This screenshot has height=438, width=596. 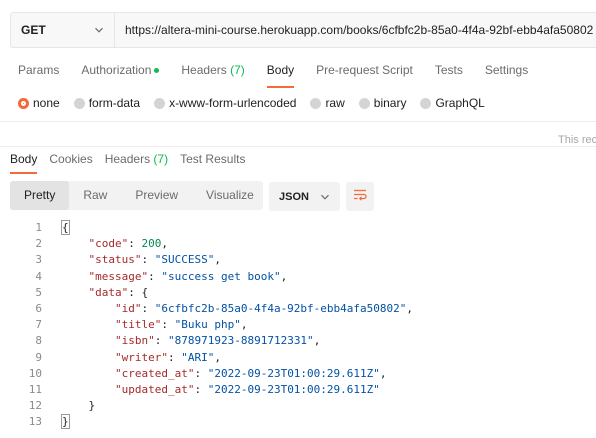 I want to click on code-text: "status": "SUCCESS",, so click(x=154, y=260).